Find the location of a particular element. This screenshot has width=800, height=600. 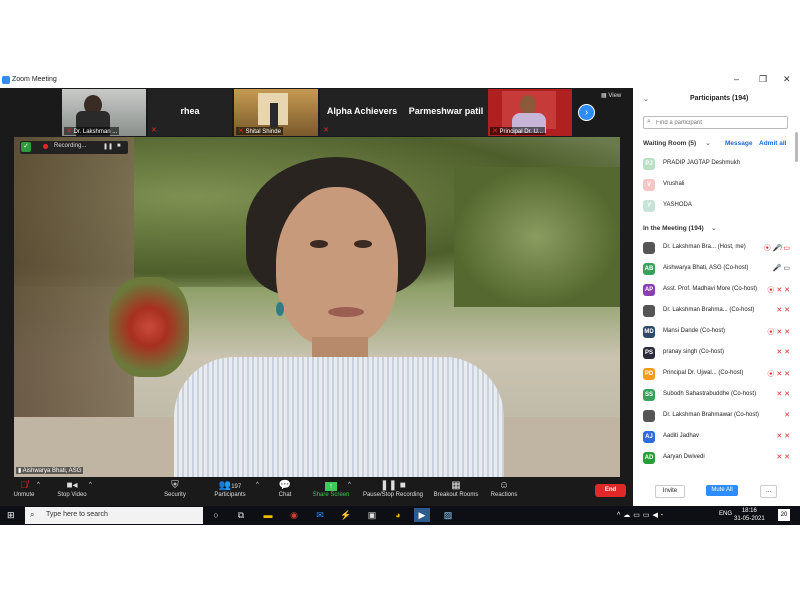

avatar: SS is located at coordinates (649, 395).